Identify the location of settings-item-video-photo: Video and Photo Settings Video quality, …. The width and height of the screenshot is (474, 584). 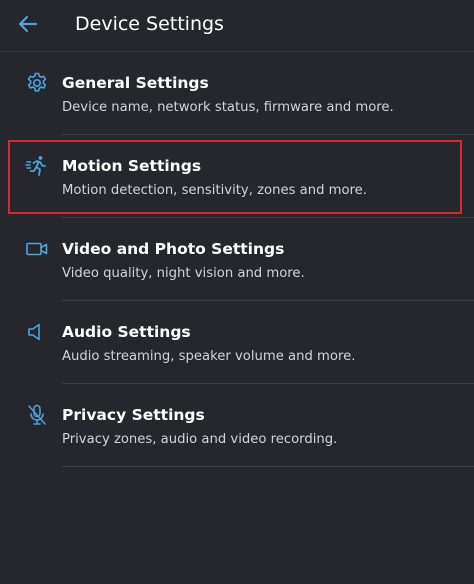
(237, 259).